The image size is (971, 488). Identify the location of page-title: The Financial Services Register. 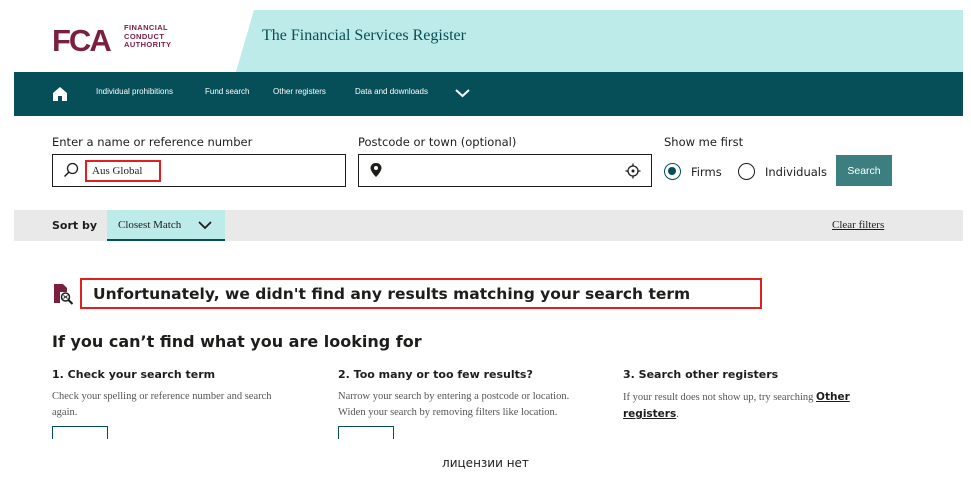
(364, 36).